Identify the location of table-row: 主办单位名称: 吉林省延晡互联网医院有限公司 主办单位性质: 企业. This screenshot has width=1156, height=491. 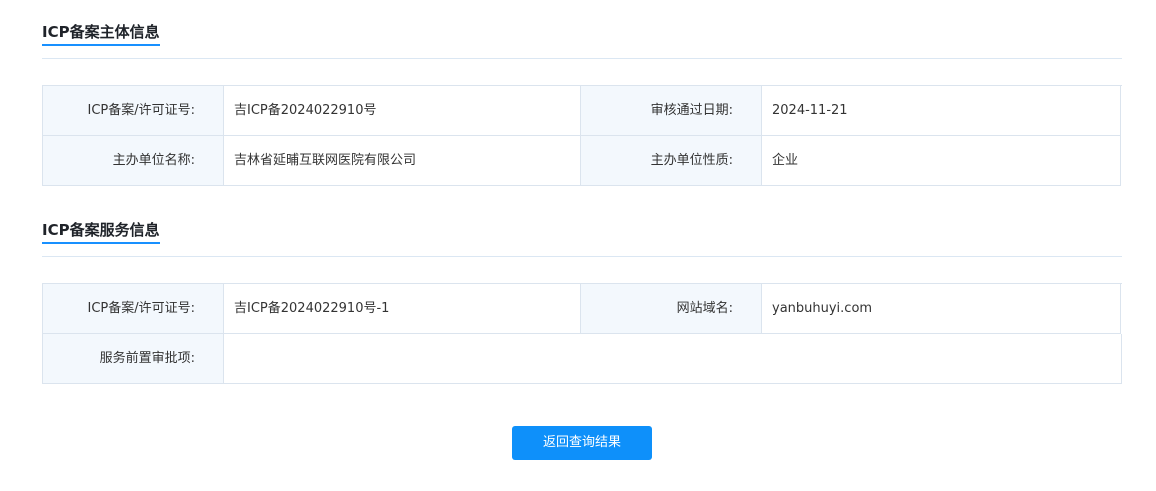
(582, 161).